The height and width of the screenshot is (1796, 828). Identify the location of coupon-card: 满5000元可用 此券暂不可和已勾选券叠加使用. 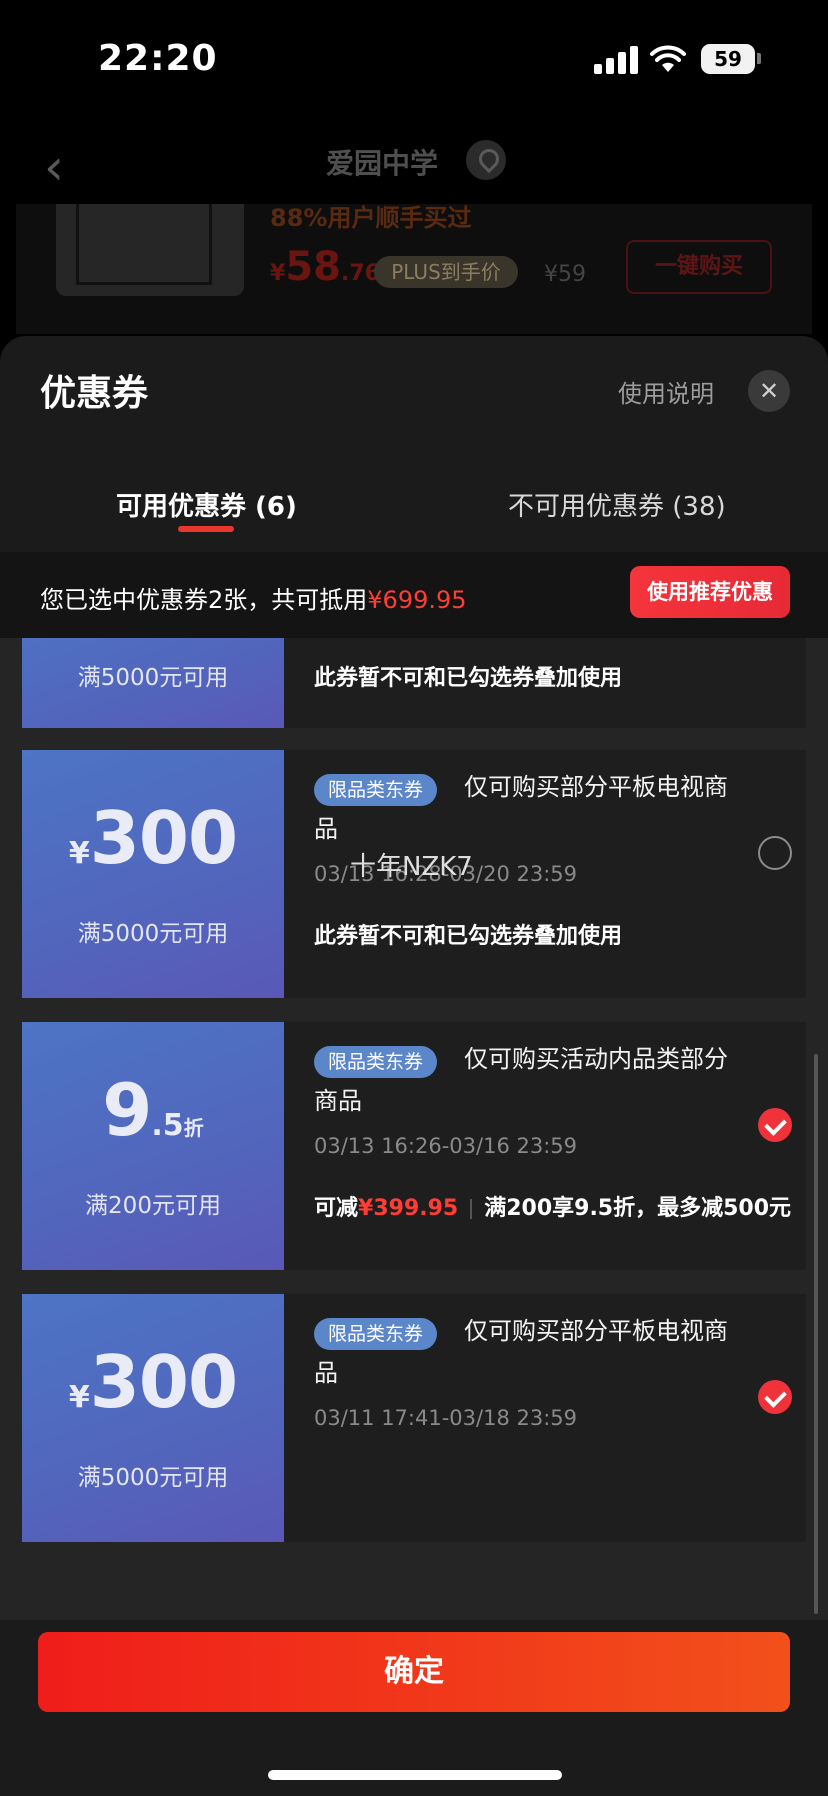
(414, 683).